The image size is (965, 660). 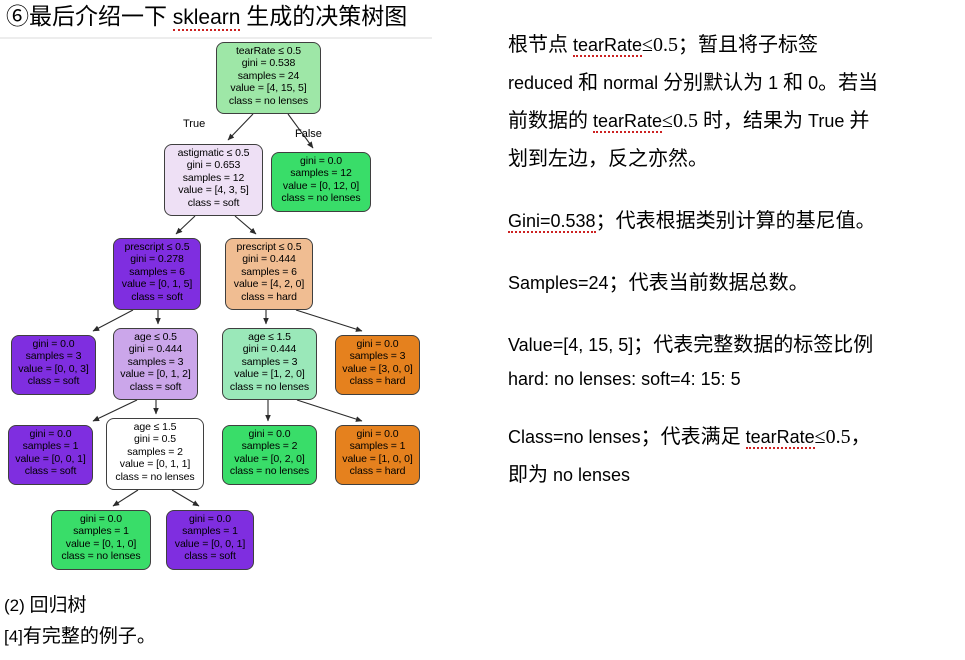 What do you see at coordinates (713, 83) in the screenshot?
I see `text-run: 分别默认为` at bounding box center [713, 83].